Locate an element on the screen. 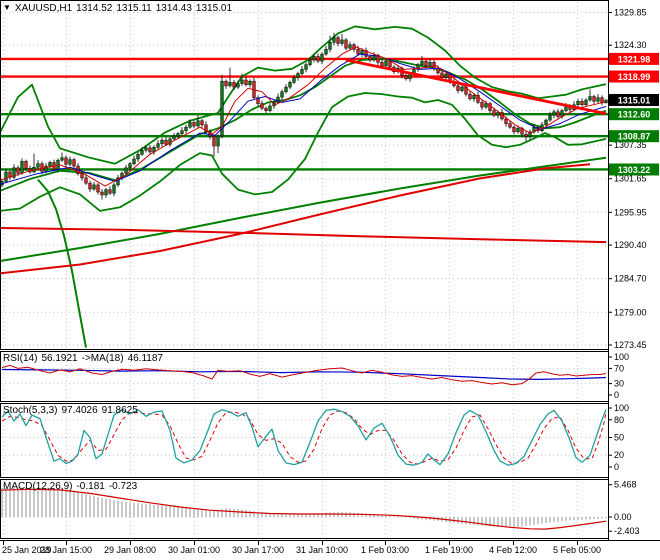 Image resolution: width=660 pixels, height=560 pixels. svg-text: 80 is located at coordinates (619, 420).